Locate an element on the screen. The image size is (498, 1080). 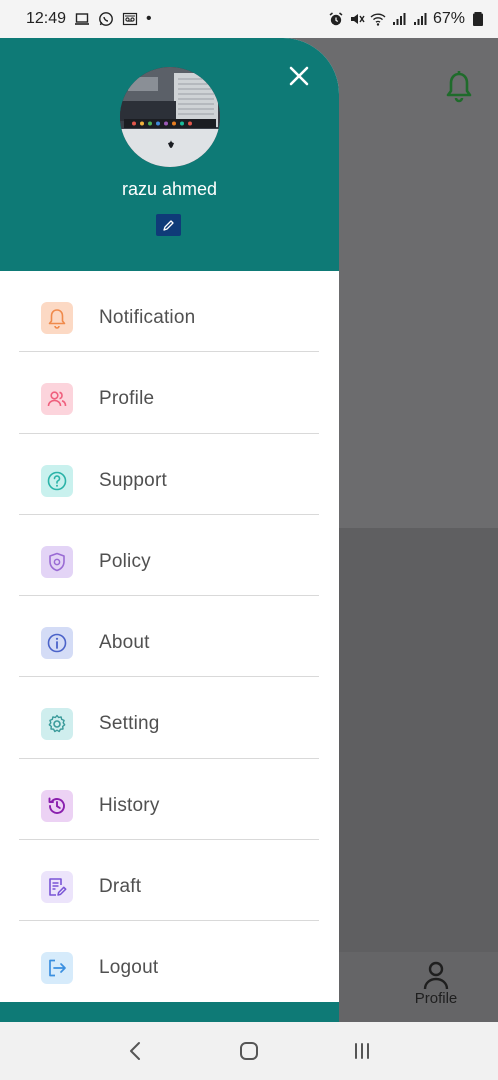
document-edit-icon is located at coordinates (57, 887).